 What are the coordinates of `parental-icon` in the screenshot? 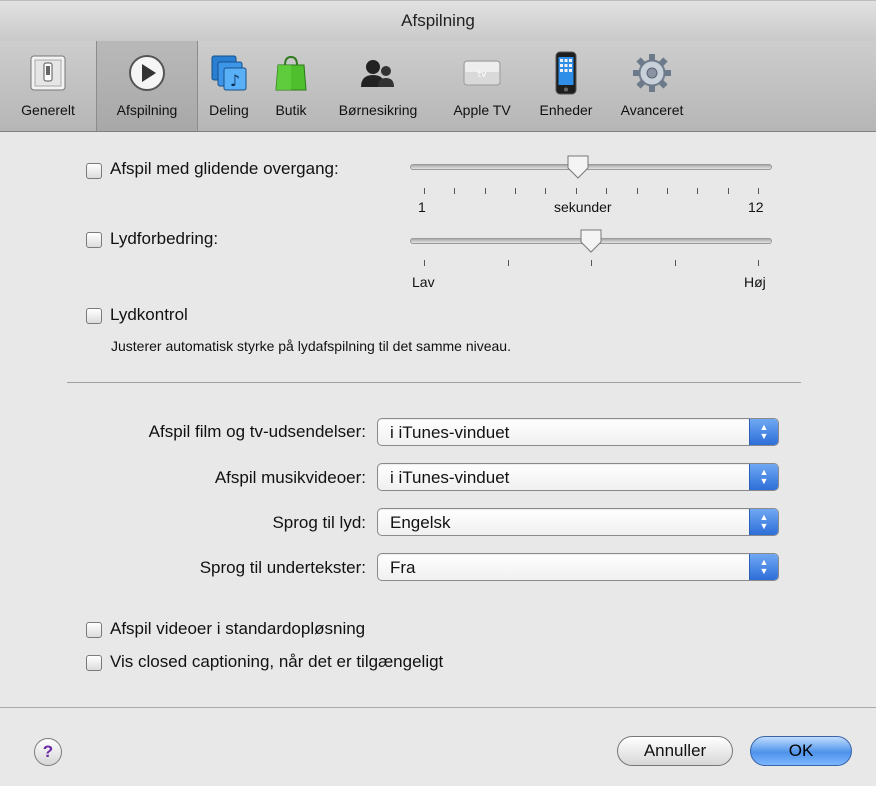 It's located at (378, 73).